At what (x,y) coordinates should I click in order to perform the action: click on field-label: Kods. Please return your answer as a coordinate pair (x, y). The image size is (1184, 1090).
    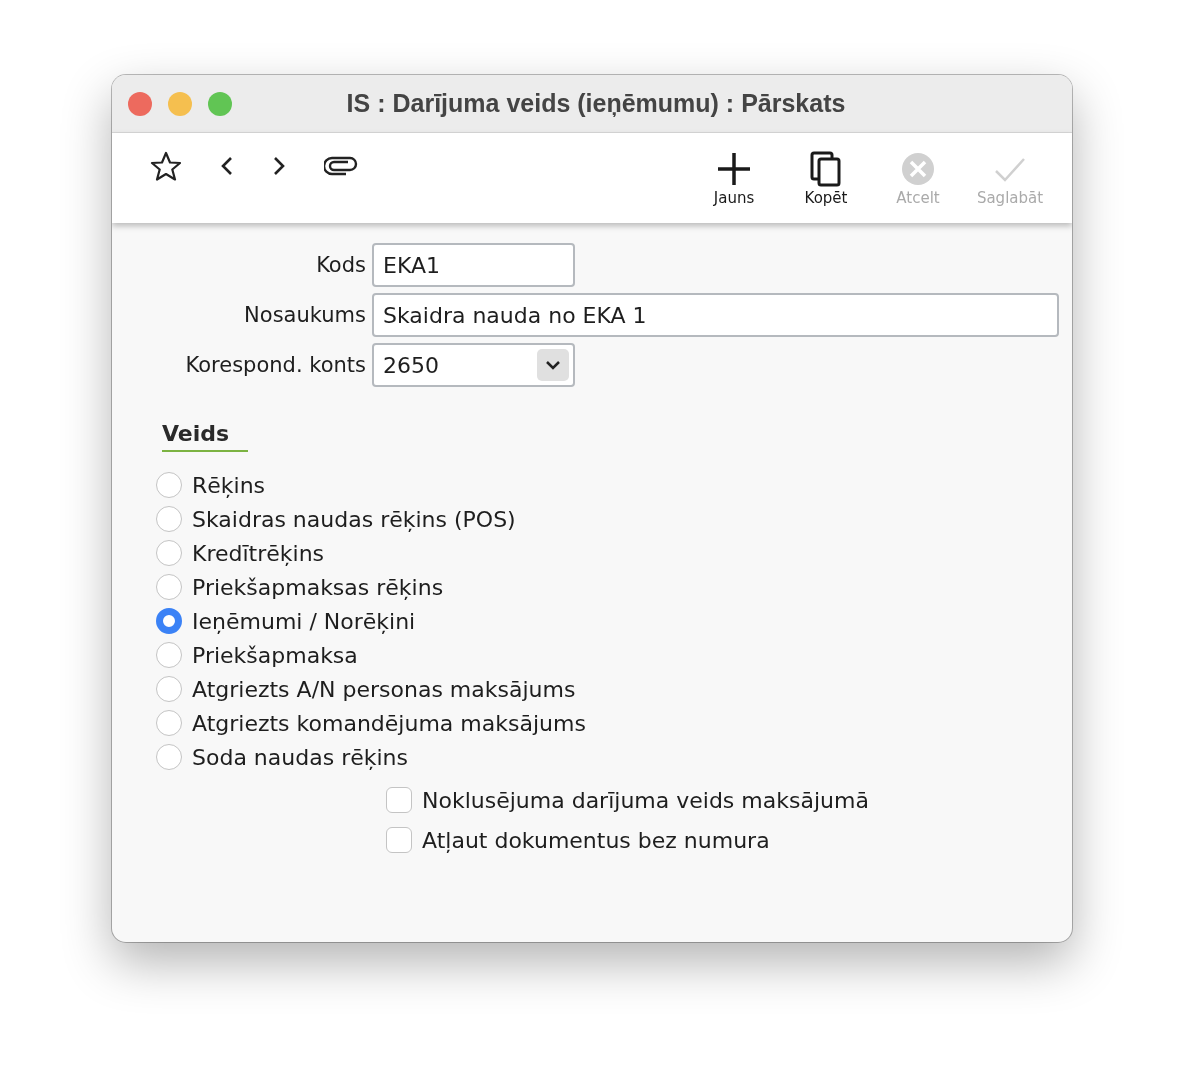
    Looking at the image, I should click on (341, 265).